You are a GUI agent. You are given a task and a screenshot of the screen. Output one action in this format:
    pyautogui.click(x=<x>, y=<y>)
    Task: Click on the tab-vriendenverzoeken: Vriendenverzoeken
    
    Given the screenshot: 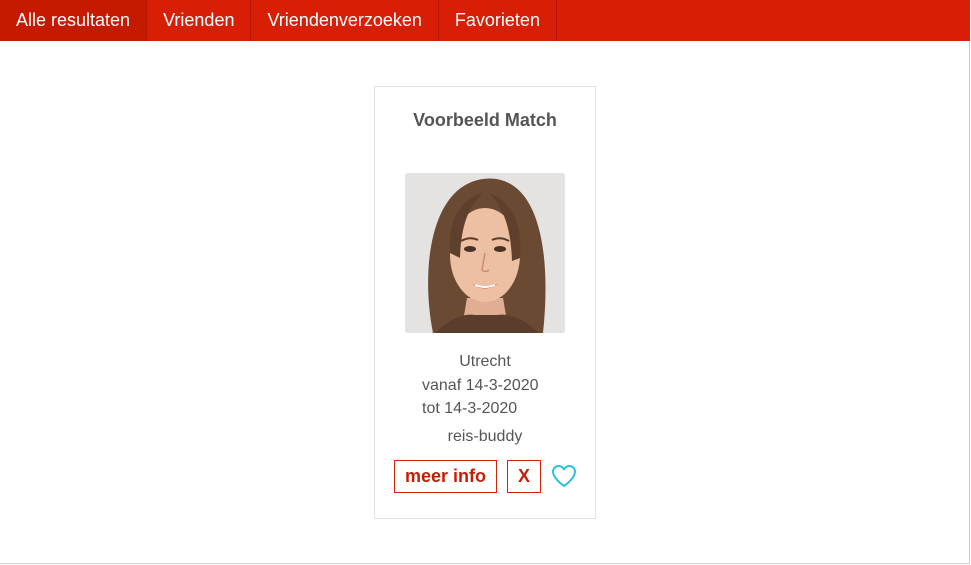 What is the action you would take?
    pyautogui.click(x=345, y=20)
    